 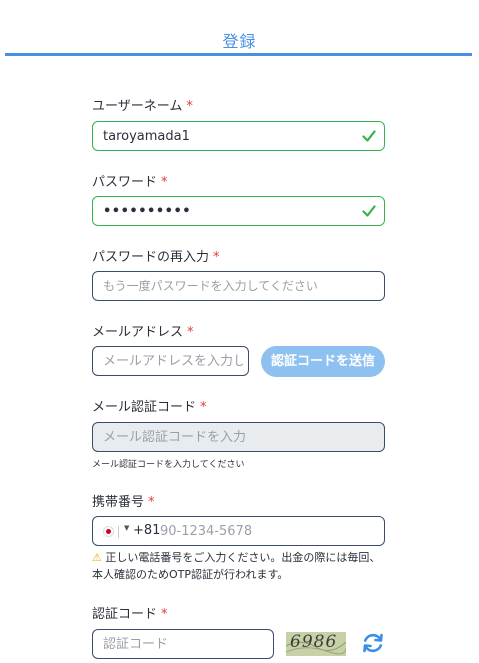 I want to click on phone-label: 携帯番号 *, so click(x=123, y=502).